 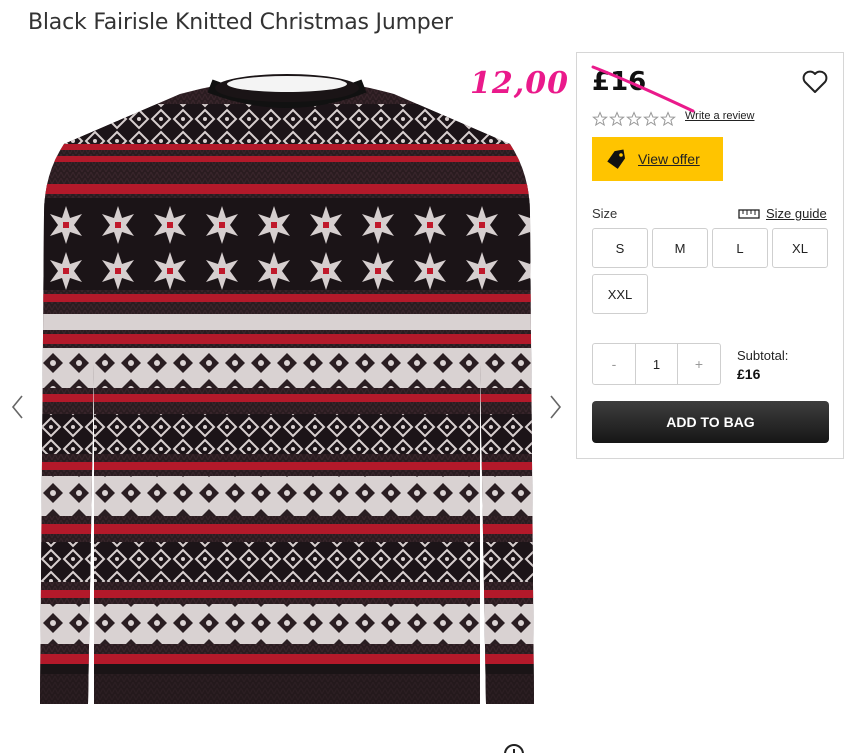 I want to click on quantity-stepper: - 1 +, so click(x=656, y=364).